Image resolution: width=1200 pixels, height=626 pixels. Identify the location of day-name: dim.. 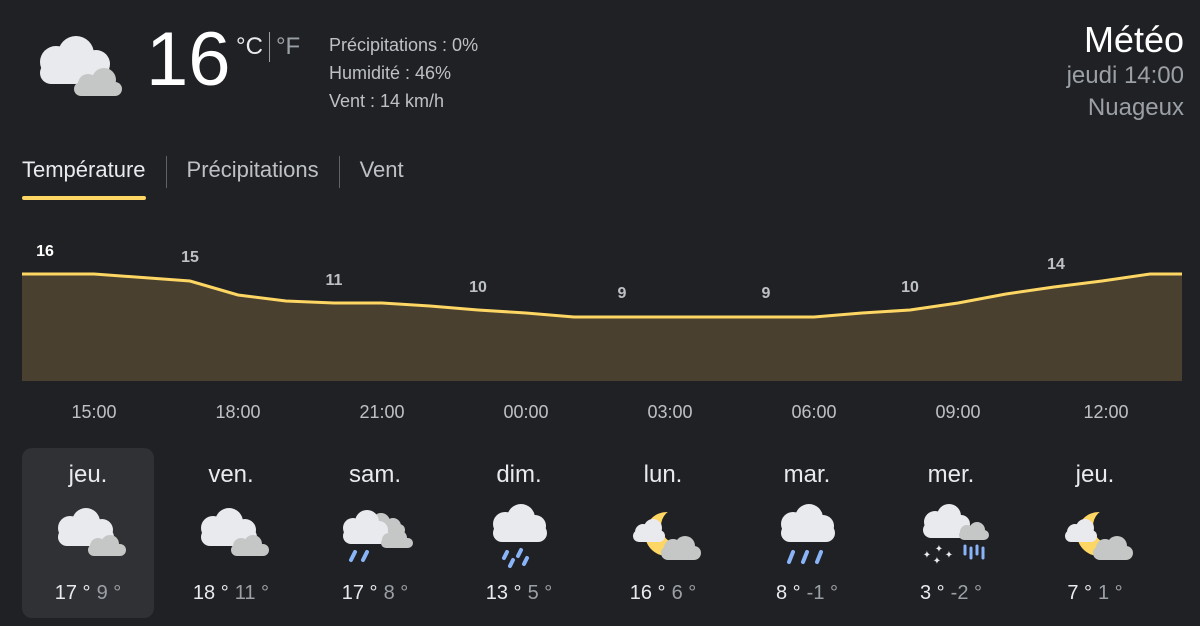
(519, 474).